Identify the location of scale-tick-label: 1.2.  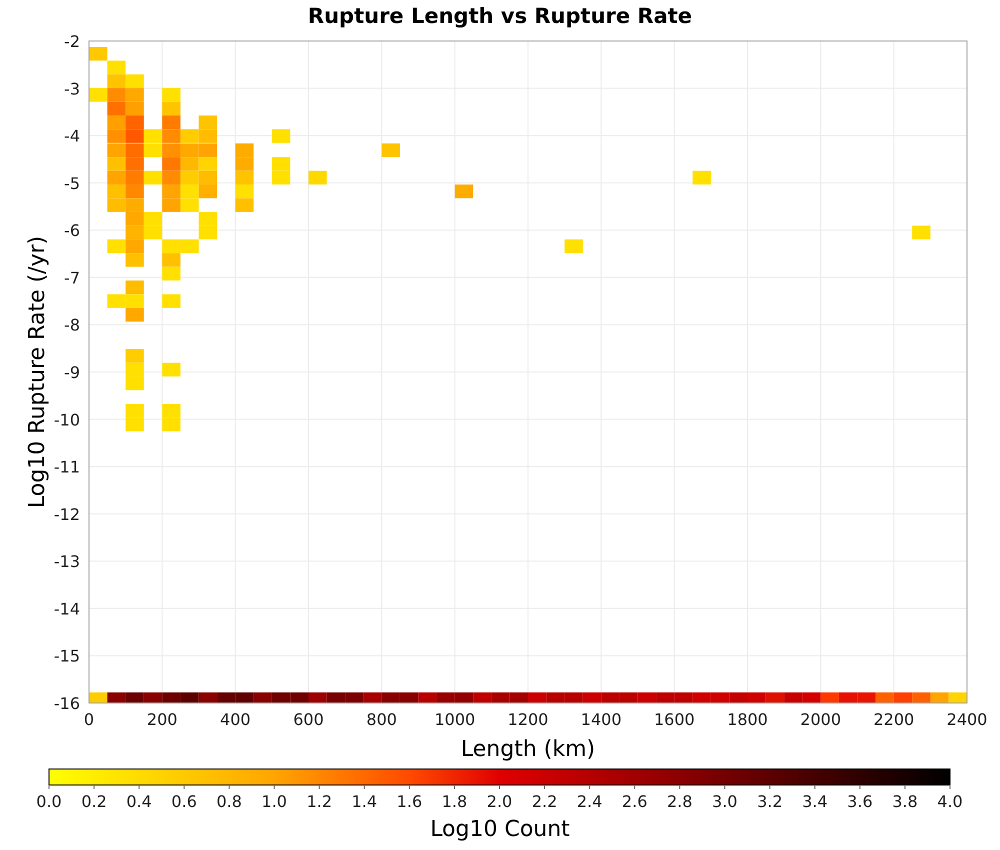
(319, 801).